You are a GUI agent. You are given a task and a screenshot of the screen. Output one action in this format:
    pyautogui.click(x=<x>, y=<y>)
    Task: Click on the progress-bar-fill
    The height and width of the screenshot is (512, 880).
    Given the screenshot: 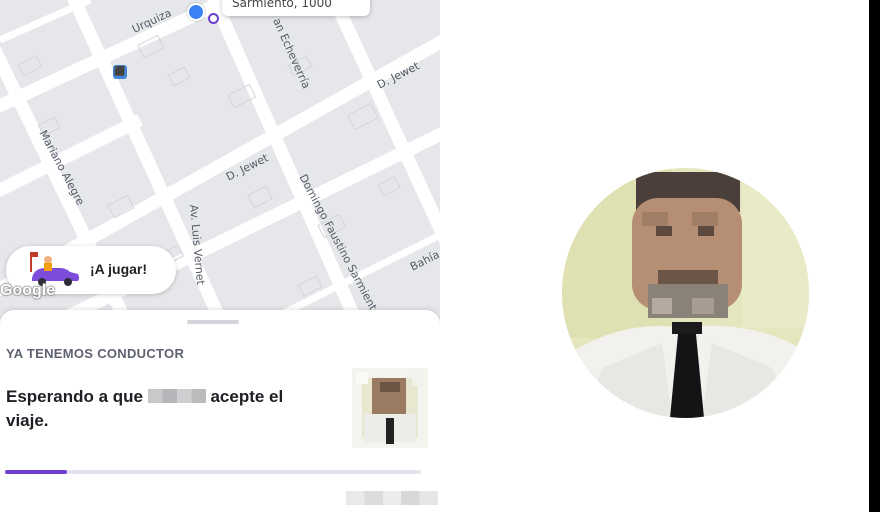 What is the action you would take?
    pyautogui.click(x=36, y=472)
    